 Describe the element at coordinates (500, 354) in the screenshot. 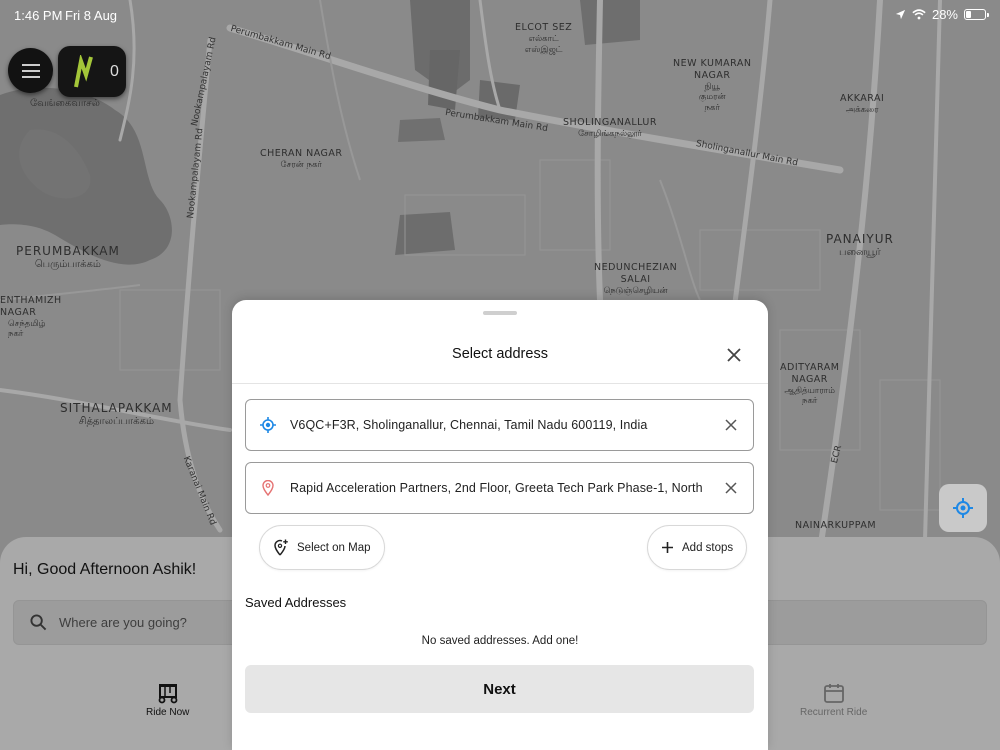

I see `sheet-title: Select address` at that location.